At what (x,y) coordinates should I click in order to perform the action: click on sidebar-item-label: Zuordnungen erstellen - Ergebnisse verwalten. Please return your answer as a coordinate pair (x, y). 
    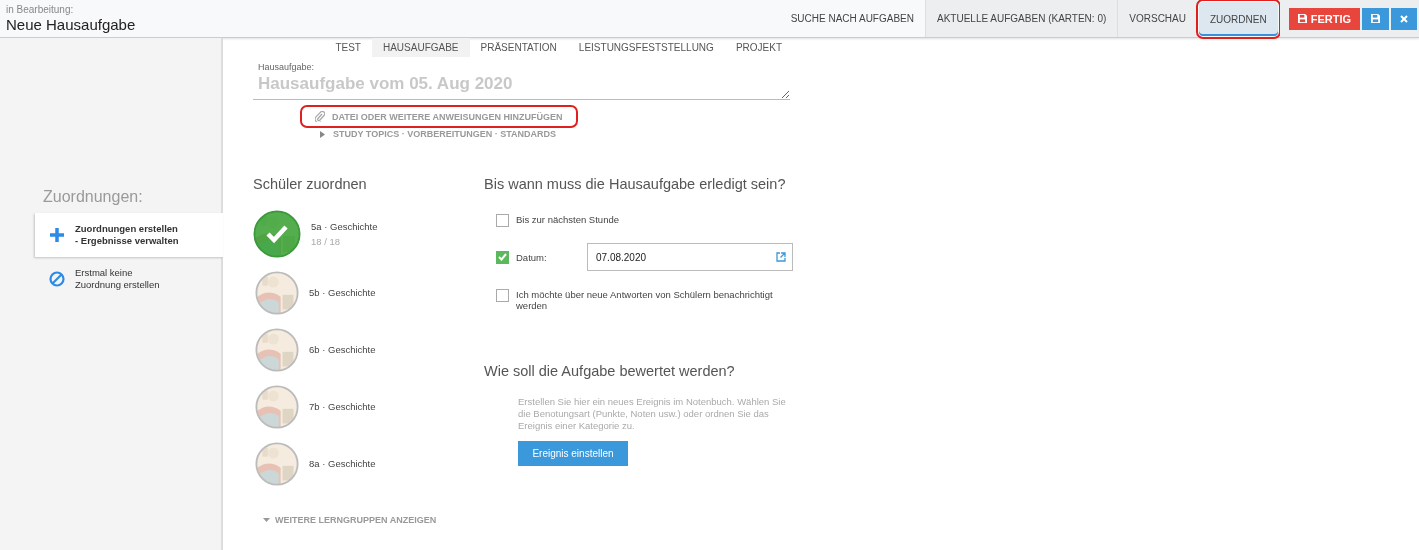
    Looking at the image, I should click on (127, 235).